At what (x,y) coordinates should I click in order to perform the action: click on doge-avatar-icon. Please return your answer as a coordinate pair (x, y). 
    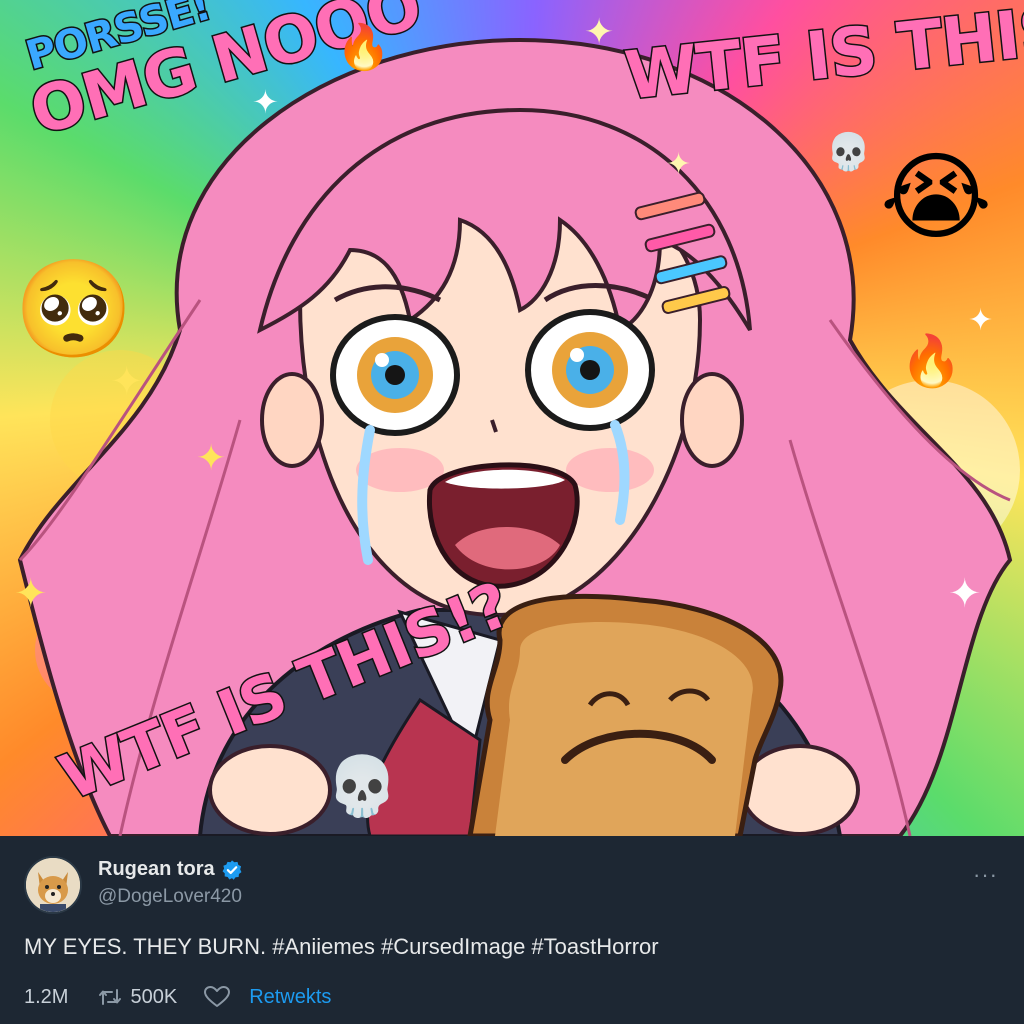
    Looking at the image, I should click on (53, 885).